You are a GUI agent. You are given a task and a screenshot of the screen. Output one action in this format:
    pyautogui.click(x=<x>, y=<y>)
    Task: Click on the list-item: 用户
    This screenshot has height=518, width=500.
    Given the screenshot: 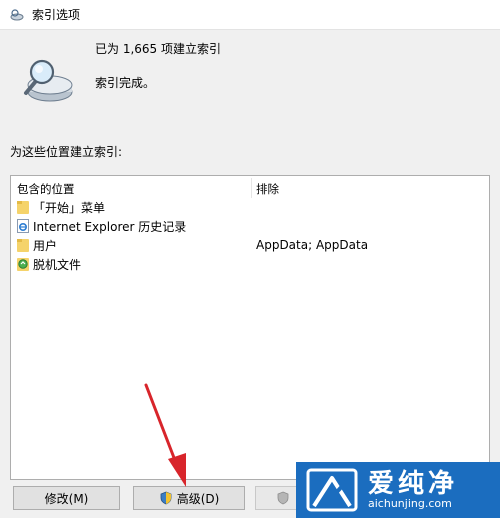 What is the action you would take?
    pyautogui.click(x=37, y=245)
    